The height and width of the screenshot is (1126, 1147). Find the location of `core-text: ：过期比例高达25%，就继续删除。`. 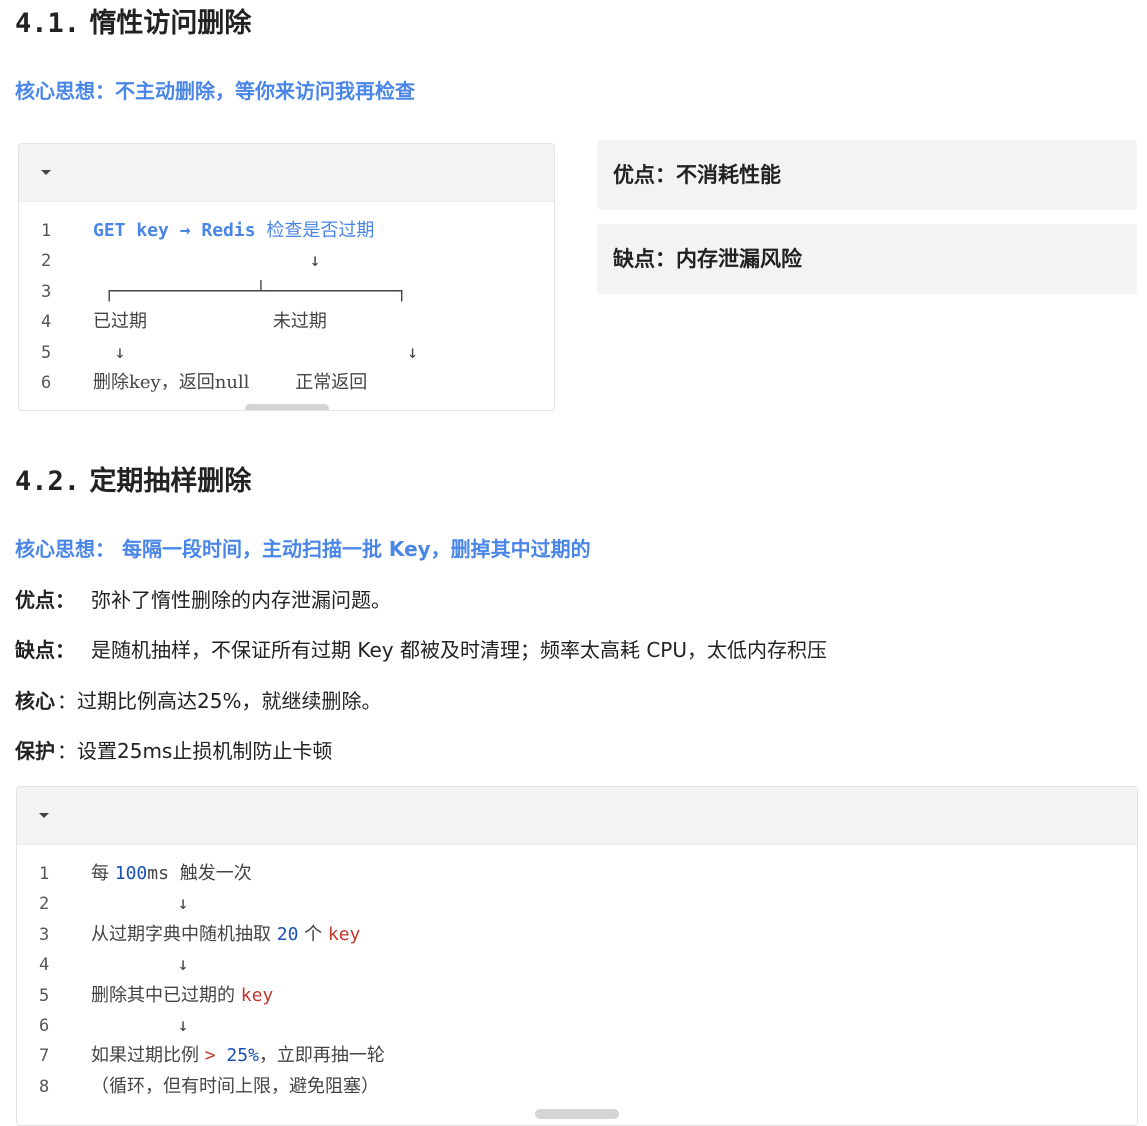

core-text: ：过期比例高达25%，就继续删除。 is located at coordinates (219, 701).